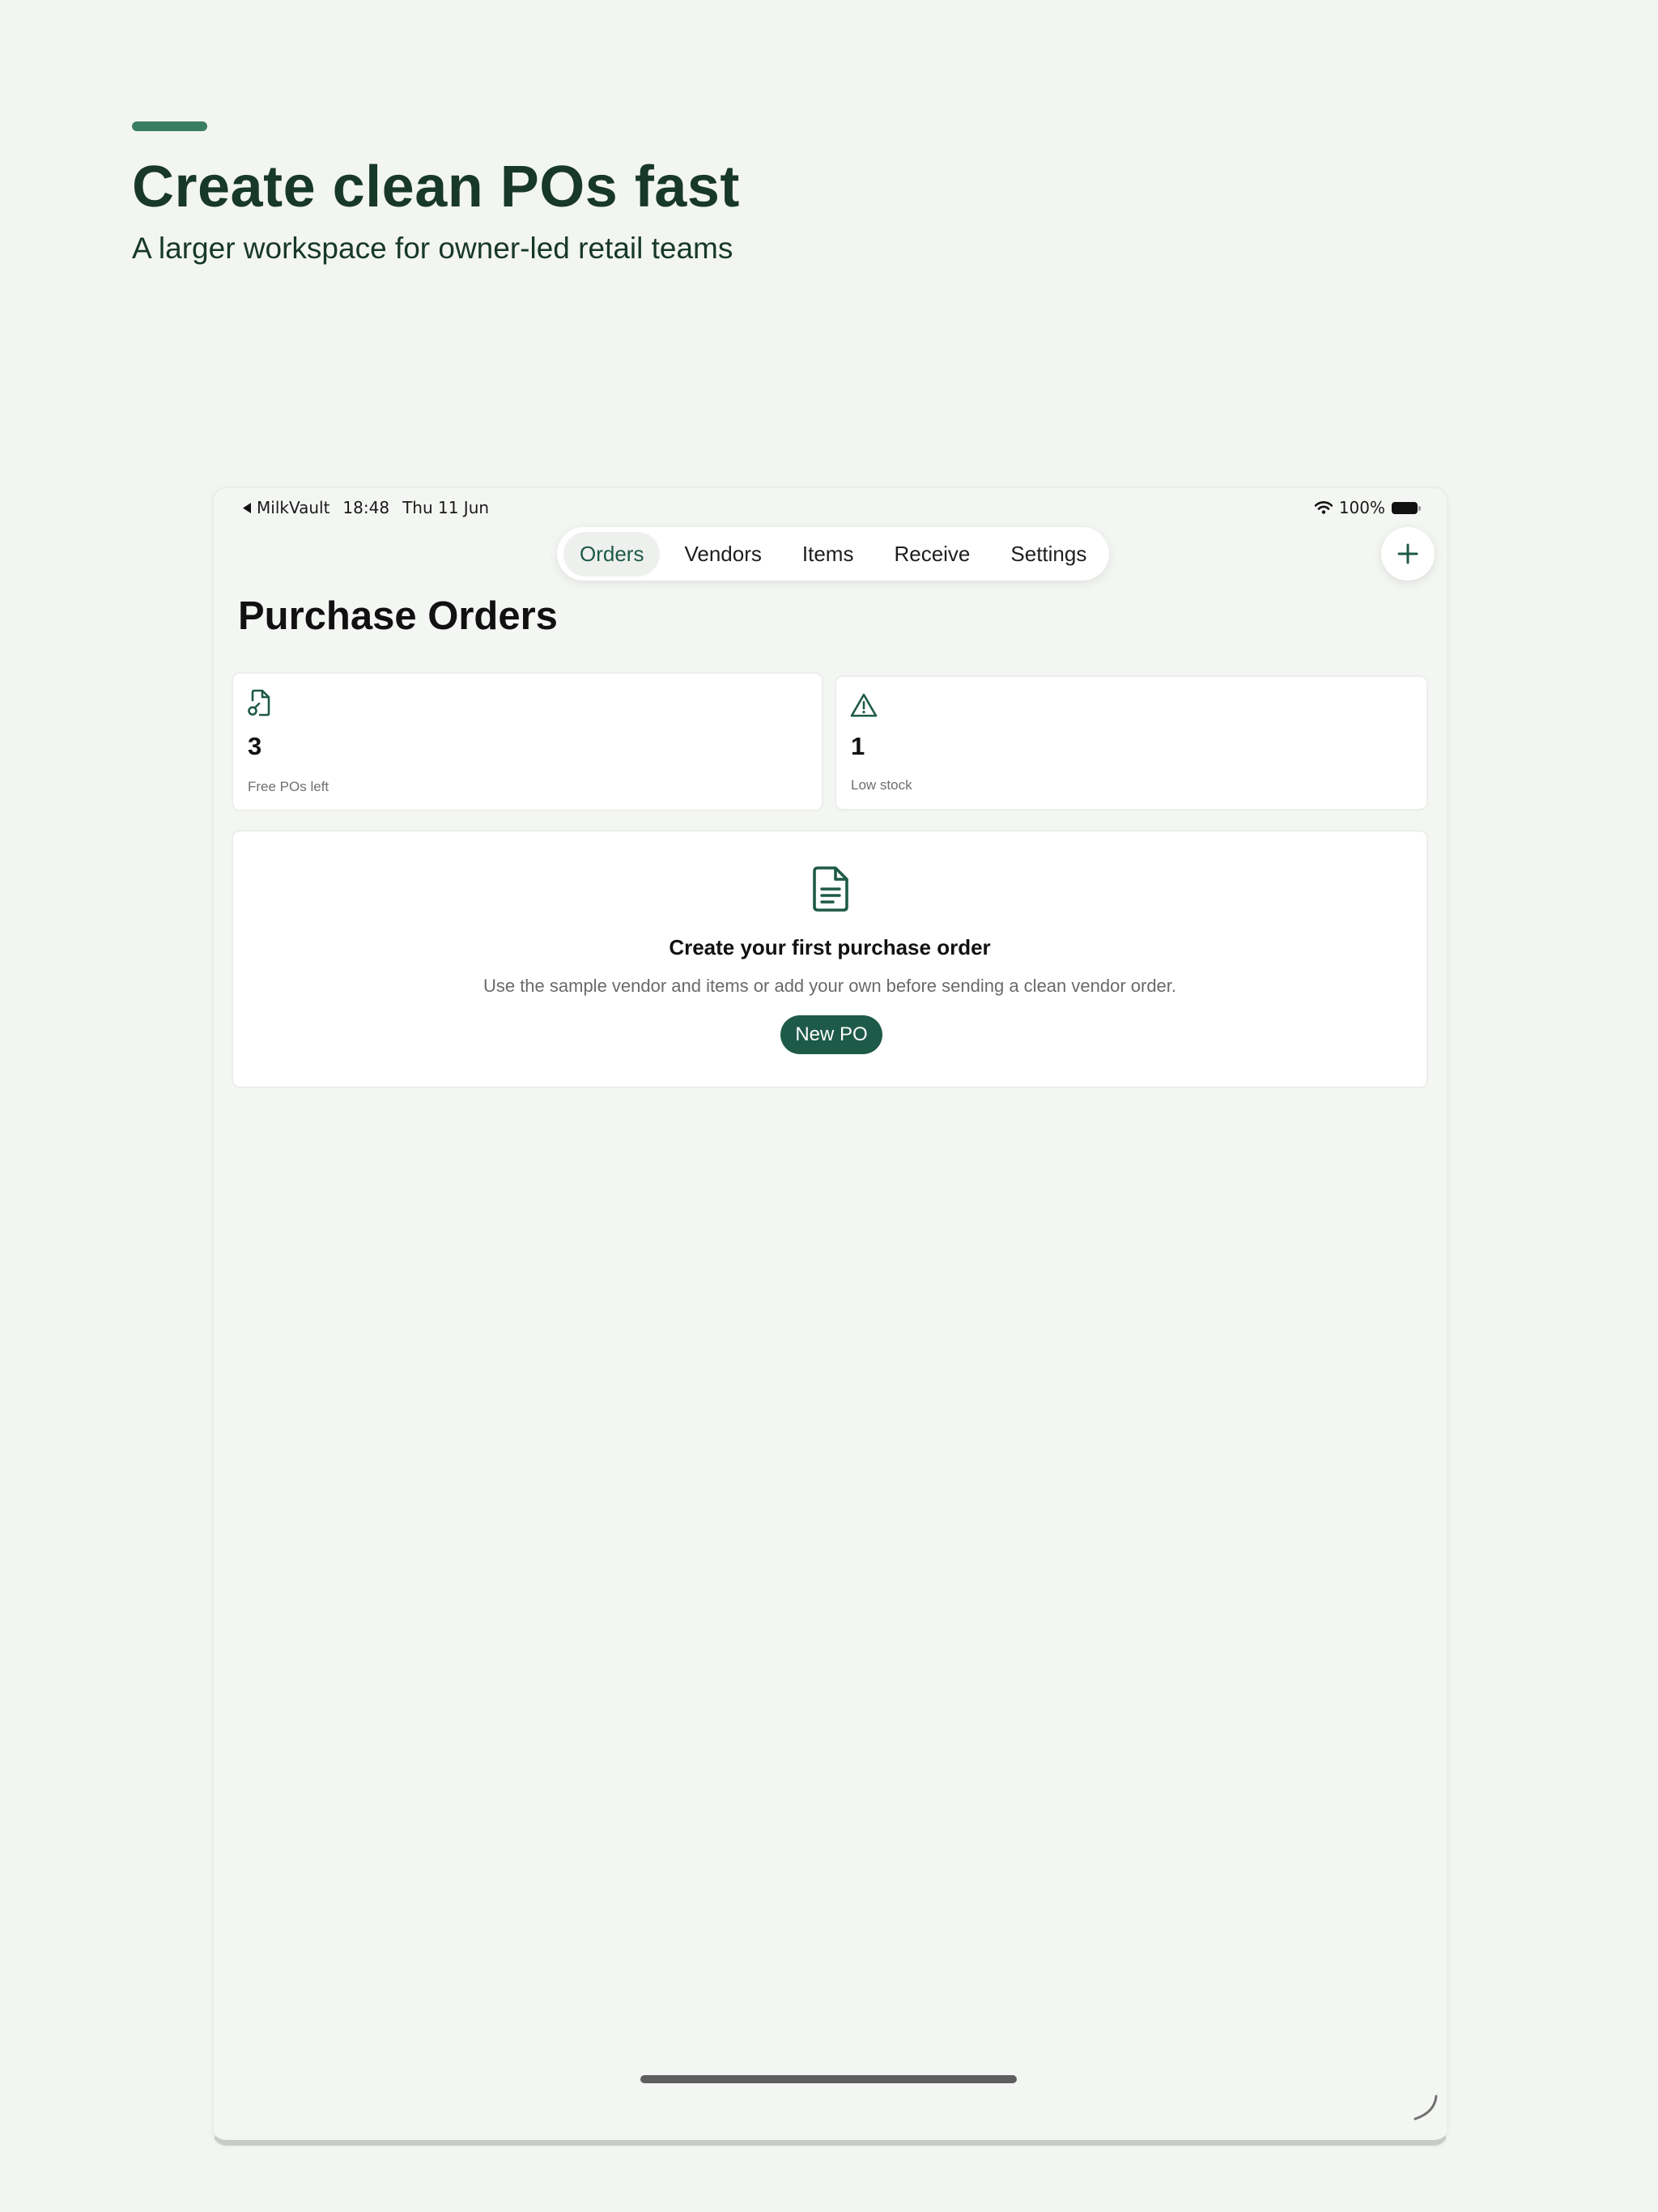 The image size is (1658, 2212). Describe the element at coordinates (169, 126) in the screenshot. I see `accent-bar` at that location.